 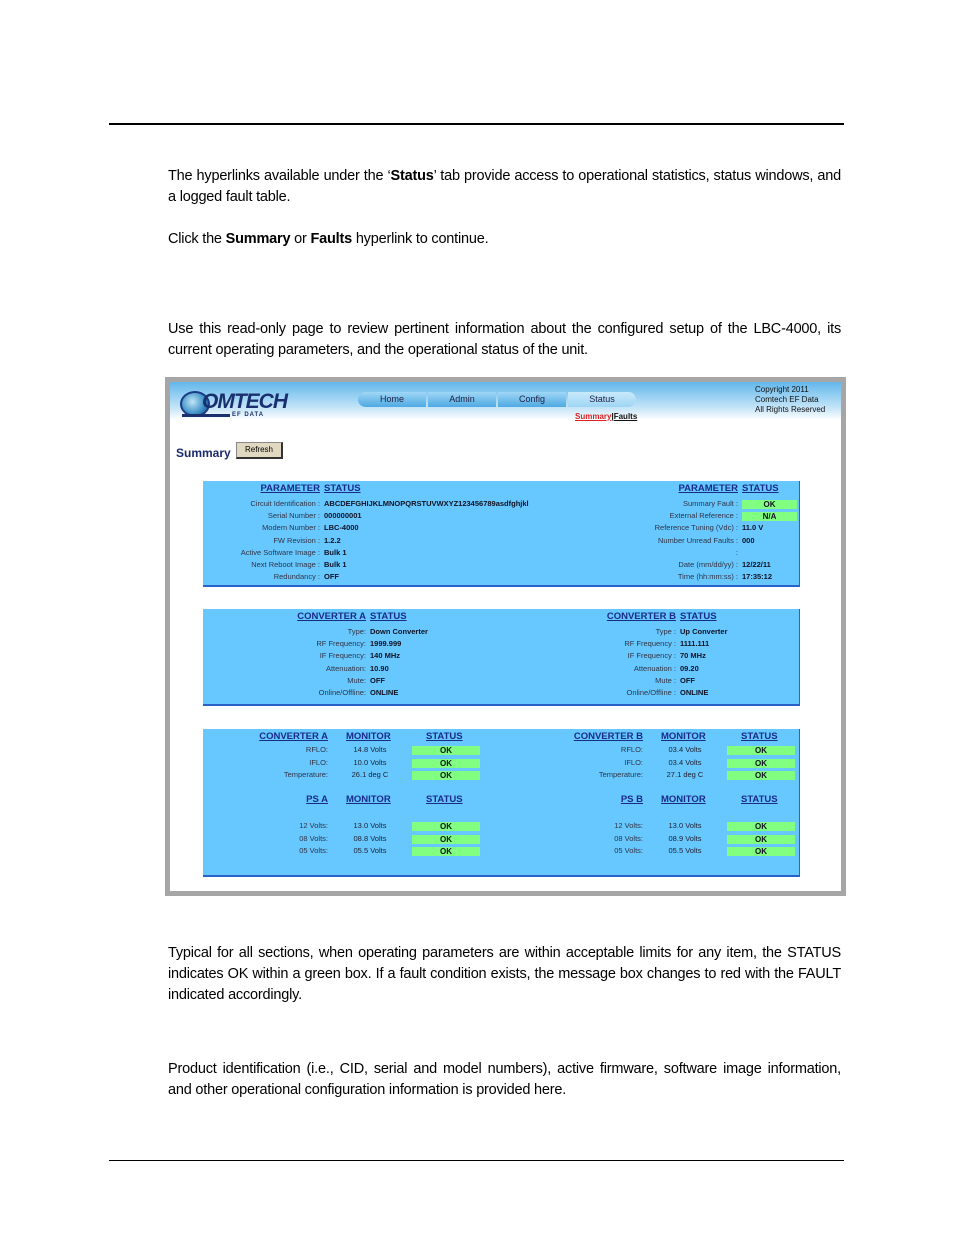 What do you see at coordinates (412, 176) in the screenshot?
I see `intro-bold: Status` at bounding box center [412, 176].